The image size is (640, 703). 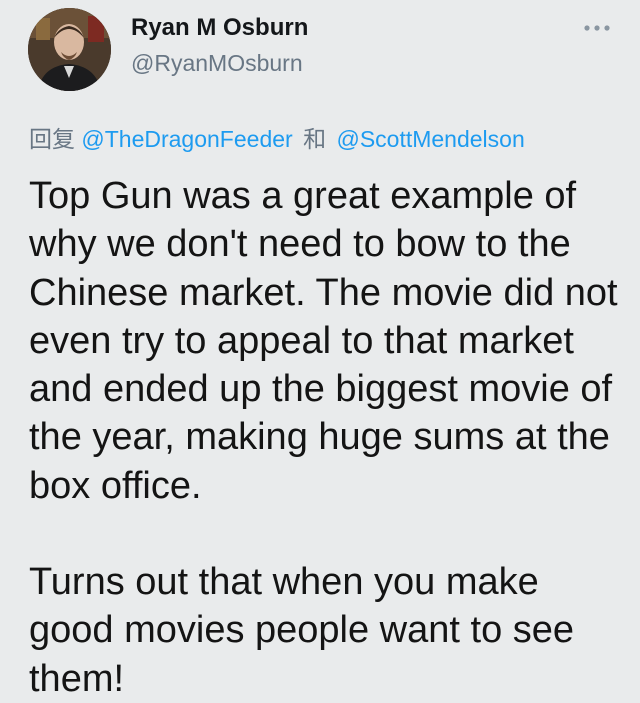 I want to click on author-handle: @RyanMOsburn, so click(x=217, y=63).